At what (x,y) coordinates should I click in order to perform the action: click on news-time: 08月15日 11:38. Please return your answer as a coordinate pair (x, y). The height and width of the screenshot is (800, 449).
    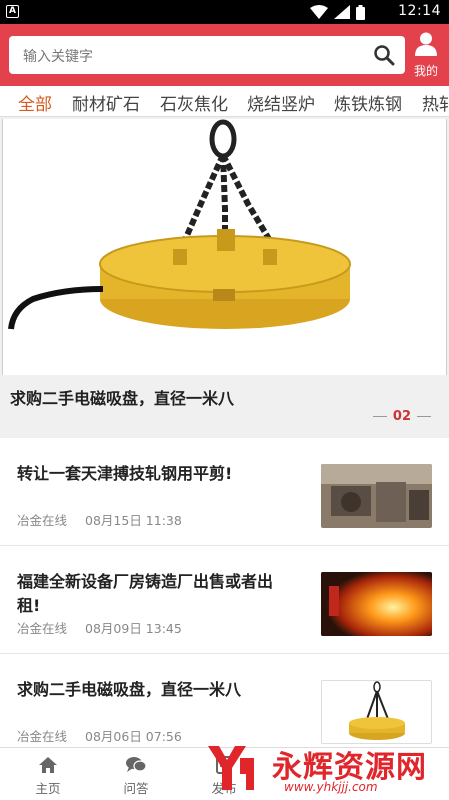
    Looking at the image, I should click on (133, 520).